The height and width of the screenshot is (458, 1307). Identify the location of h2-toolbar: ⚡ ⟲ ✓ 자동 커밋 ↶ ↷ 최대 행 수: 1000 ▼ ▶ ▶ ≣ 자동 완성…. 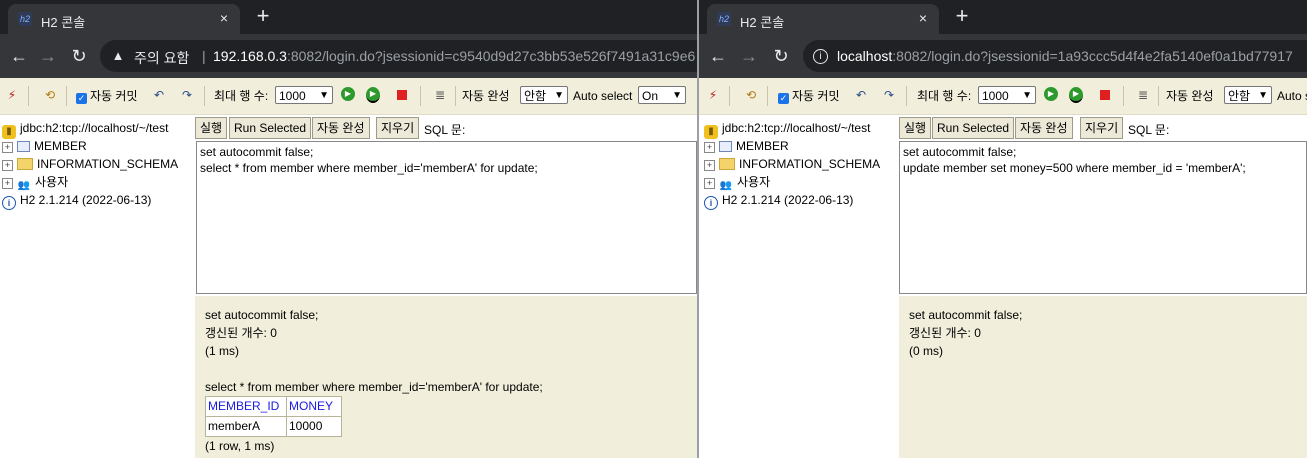
(1003, 96).